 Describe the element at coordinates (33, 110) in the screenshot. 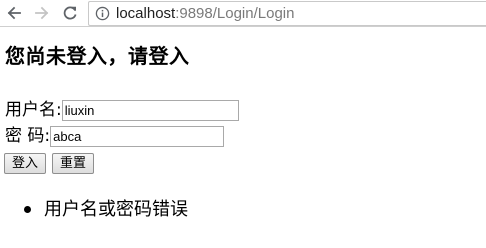

I see `username-label: 用户名:` at that location.